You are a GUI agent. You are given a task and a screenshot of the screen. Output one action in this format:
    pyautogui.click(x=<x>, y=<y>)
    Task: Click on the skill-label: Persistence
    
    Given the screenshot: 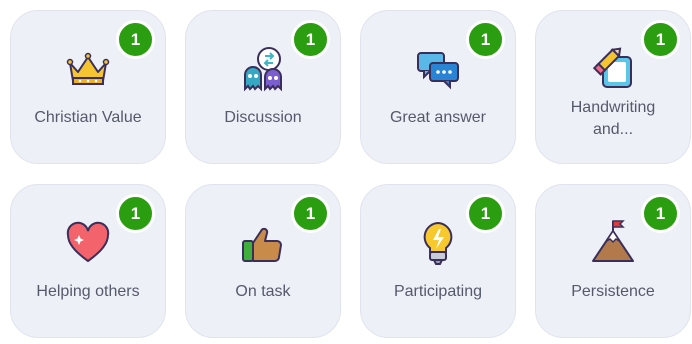 What is the action you would take?
    pyautogui.click(x=613, y=291)
    